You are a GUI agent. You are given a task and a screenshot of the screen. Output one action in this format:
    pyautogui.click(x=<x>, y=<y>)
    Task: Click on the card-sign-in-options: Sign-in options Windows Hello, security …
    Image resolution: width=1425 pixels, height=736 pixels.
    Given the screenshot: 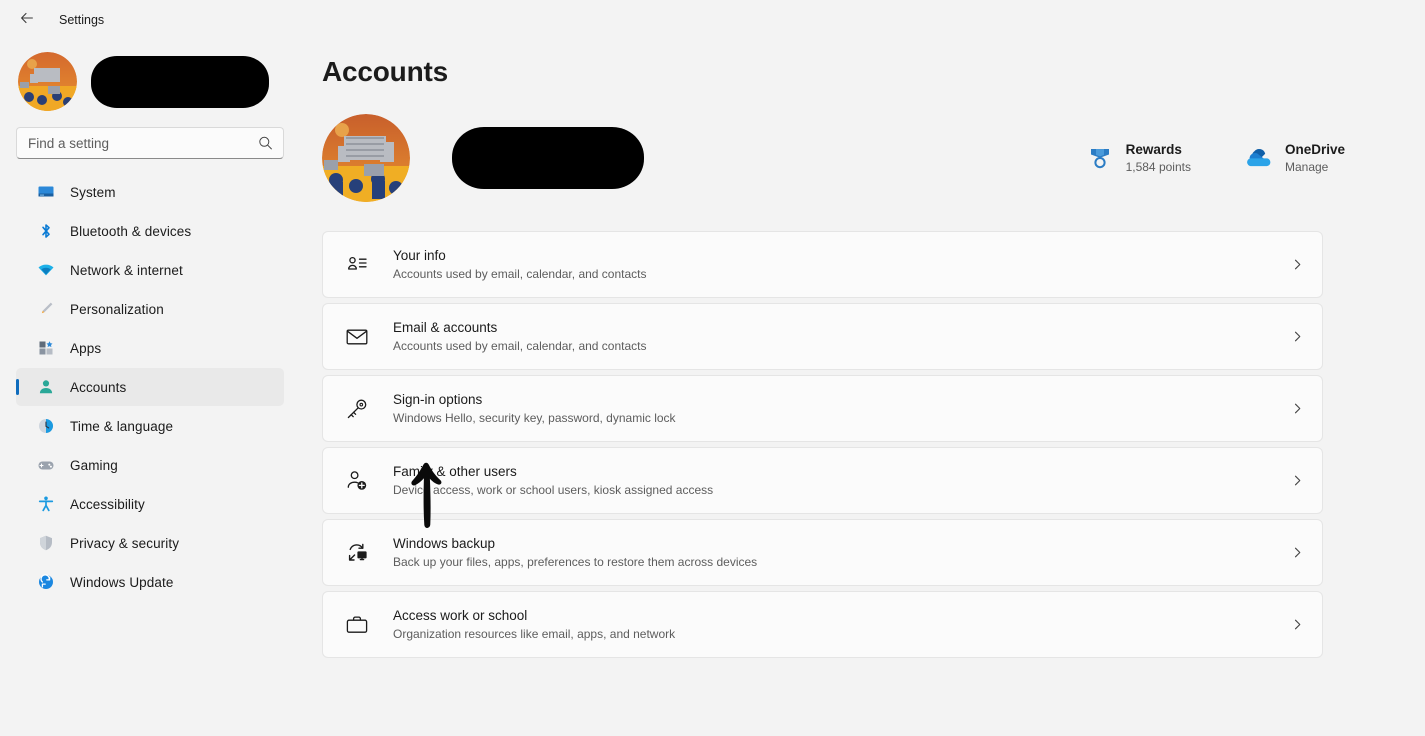 What is the action you would take?
    pyautogui.click(x=822, y=408)
    